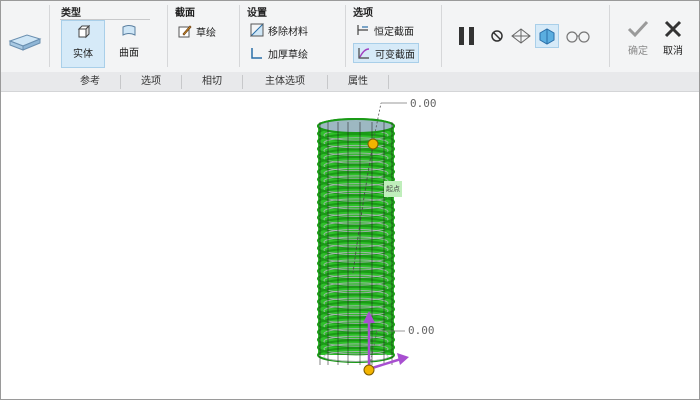 Image resolution: width=700 pixels, height=400 pixels. Describe the element at coordinates (71, 13) in the screenshot. I see `group-title-type: 类型` at that location.